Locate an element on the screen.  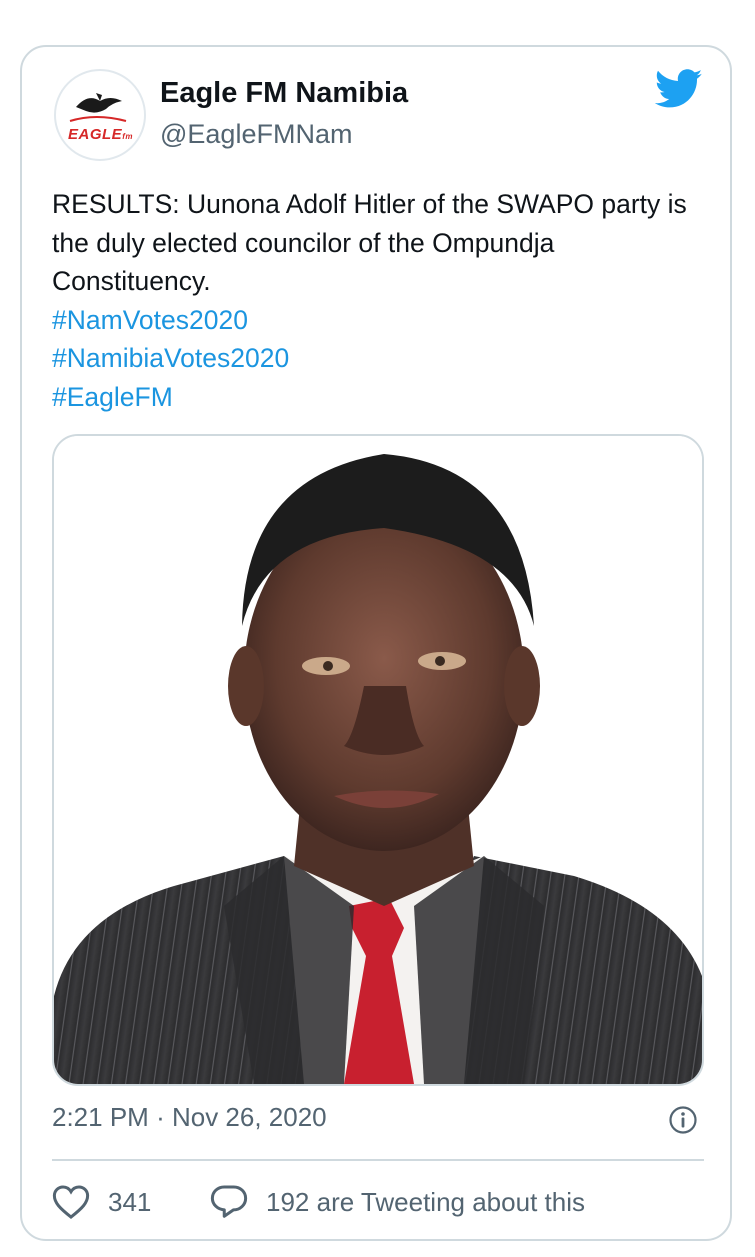
timestamp: 2:21 PM · Nov 26, 2020 is located at coordinates (189, 1117).